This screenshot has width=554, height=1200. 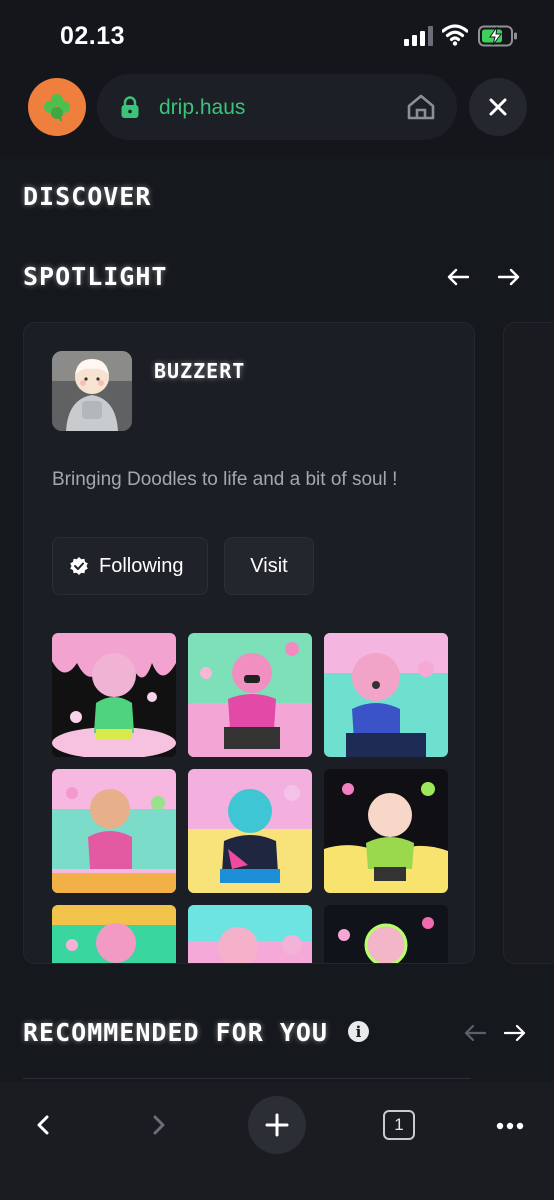 What do you see at coordinates (93, 36) in the screenshot?
I see `status-time: 02.13` at bounding box center [93, 36].